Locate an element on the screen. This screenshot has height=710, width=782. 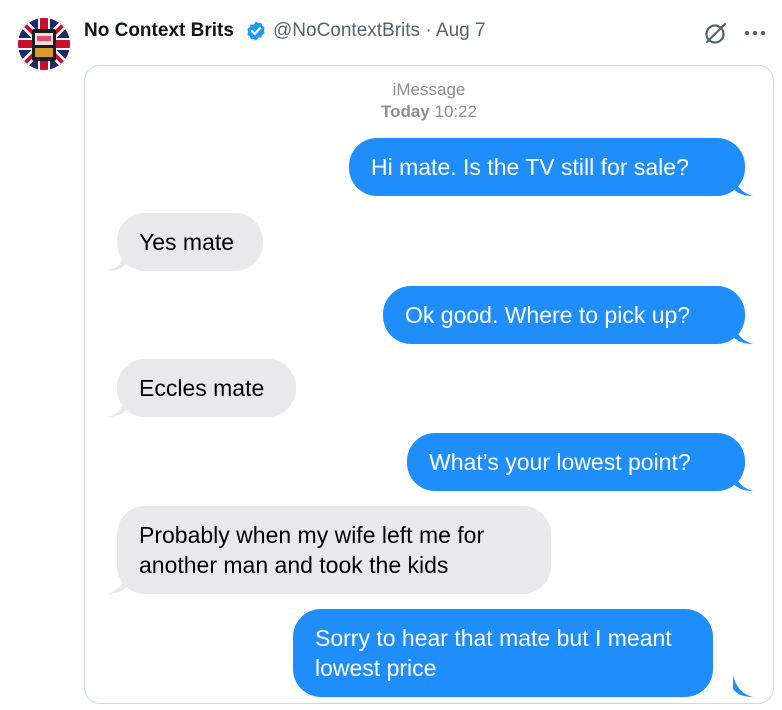
handle-and-date: @NoContextBrits · Aug 7 is located at coordinates (379, 31).